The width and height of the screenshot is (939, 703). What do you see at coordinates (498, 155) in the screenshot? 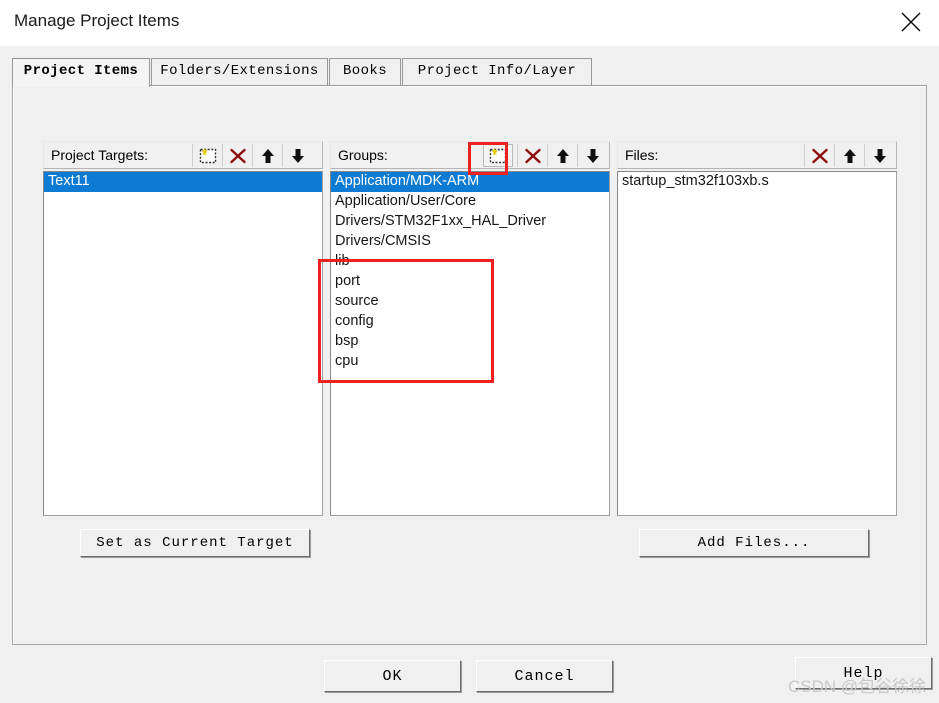
I see `new-group-button` at bounding box center [498, 155].